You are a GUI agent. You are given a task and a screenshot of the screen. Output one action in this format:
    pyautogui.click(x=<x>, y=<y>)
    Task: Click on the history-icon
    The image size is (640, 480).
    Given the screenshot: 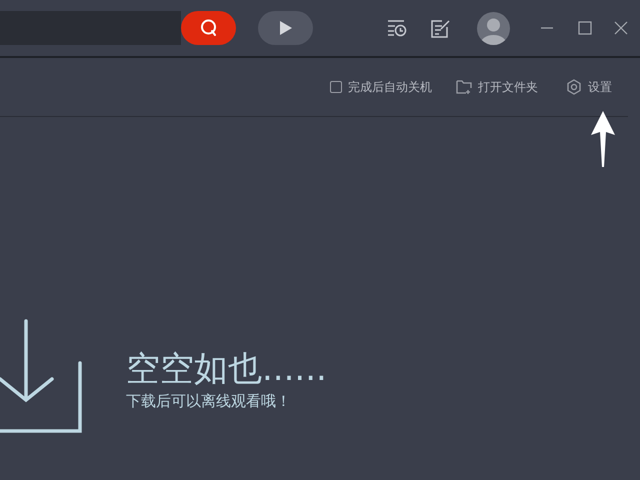 What is the action you would take?
    pyautogui.click(x=397, y=28)
    